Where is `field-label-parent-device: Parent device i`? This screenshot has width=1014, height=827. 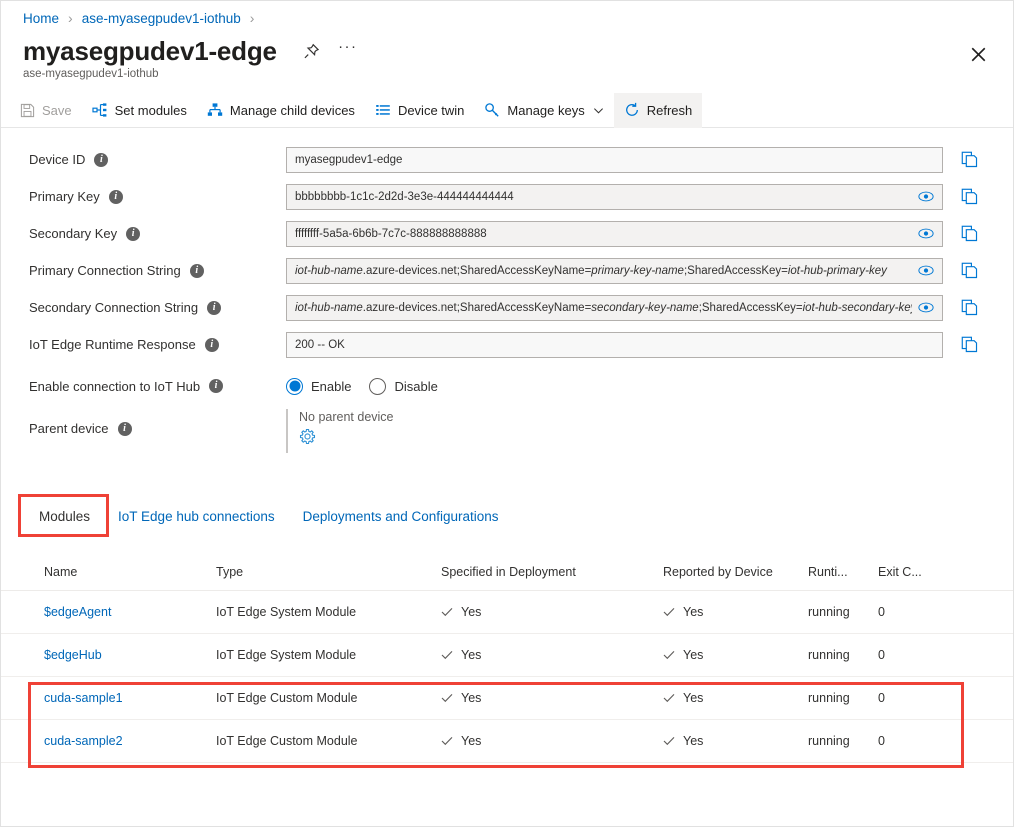
field-label-parent-device: Parent device i is located at coordinates (80, 428).